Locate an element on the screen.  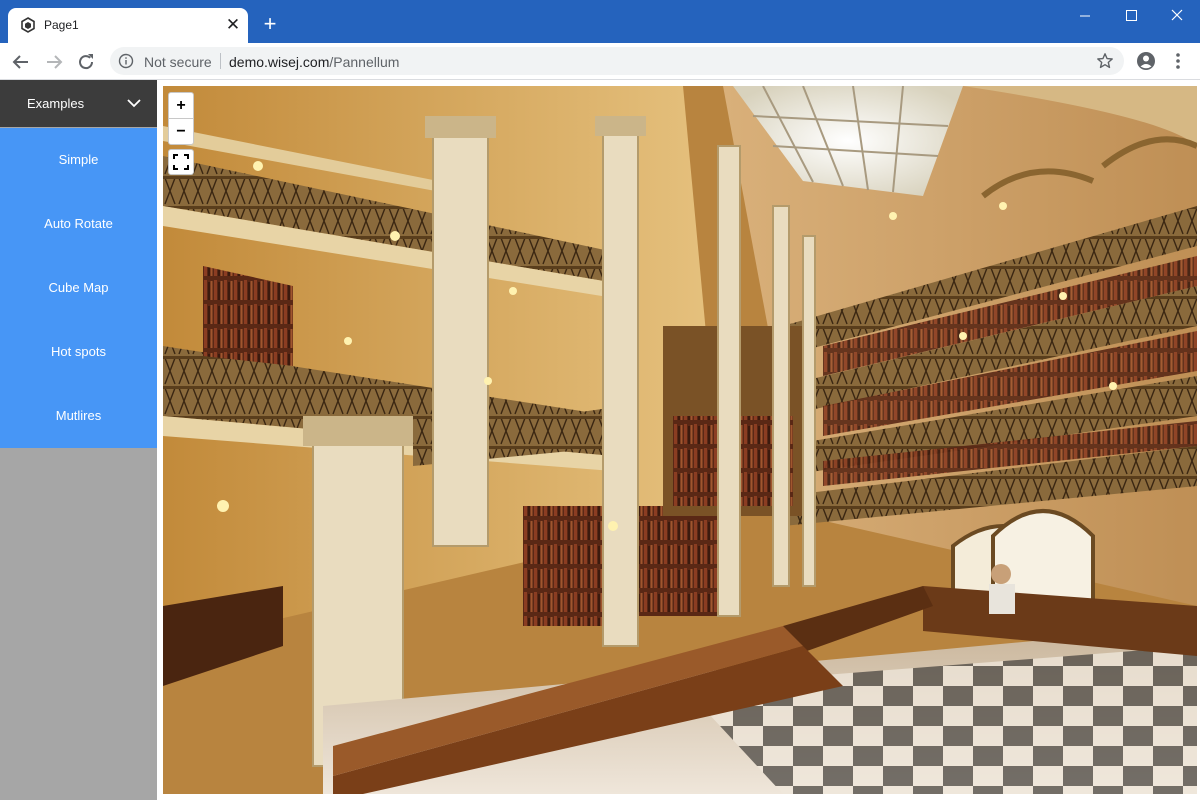
zoom-out-button: − is located at coordinates (181, 132).